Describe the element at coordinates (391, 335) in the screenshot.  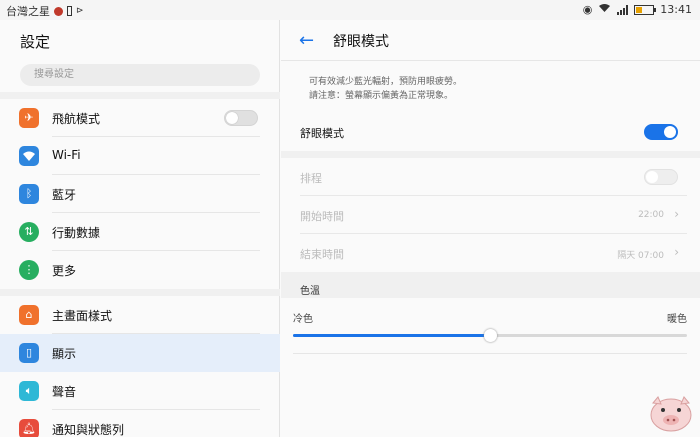
I see `slider-fill` at that location.